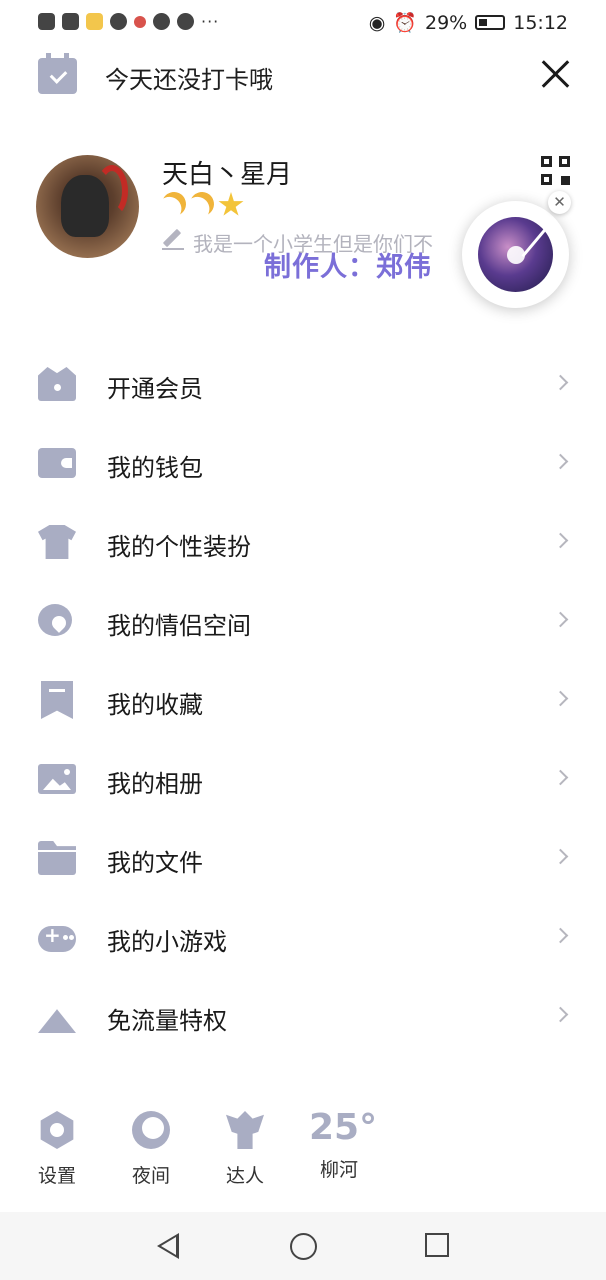 This screenshot has width=606, height=1280. I want to click on more-notifications: ···, so click(210, 21).